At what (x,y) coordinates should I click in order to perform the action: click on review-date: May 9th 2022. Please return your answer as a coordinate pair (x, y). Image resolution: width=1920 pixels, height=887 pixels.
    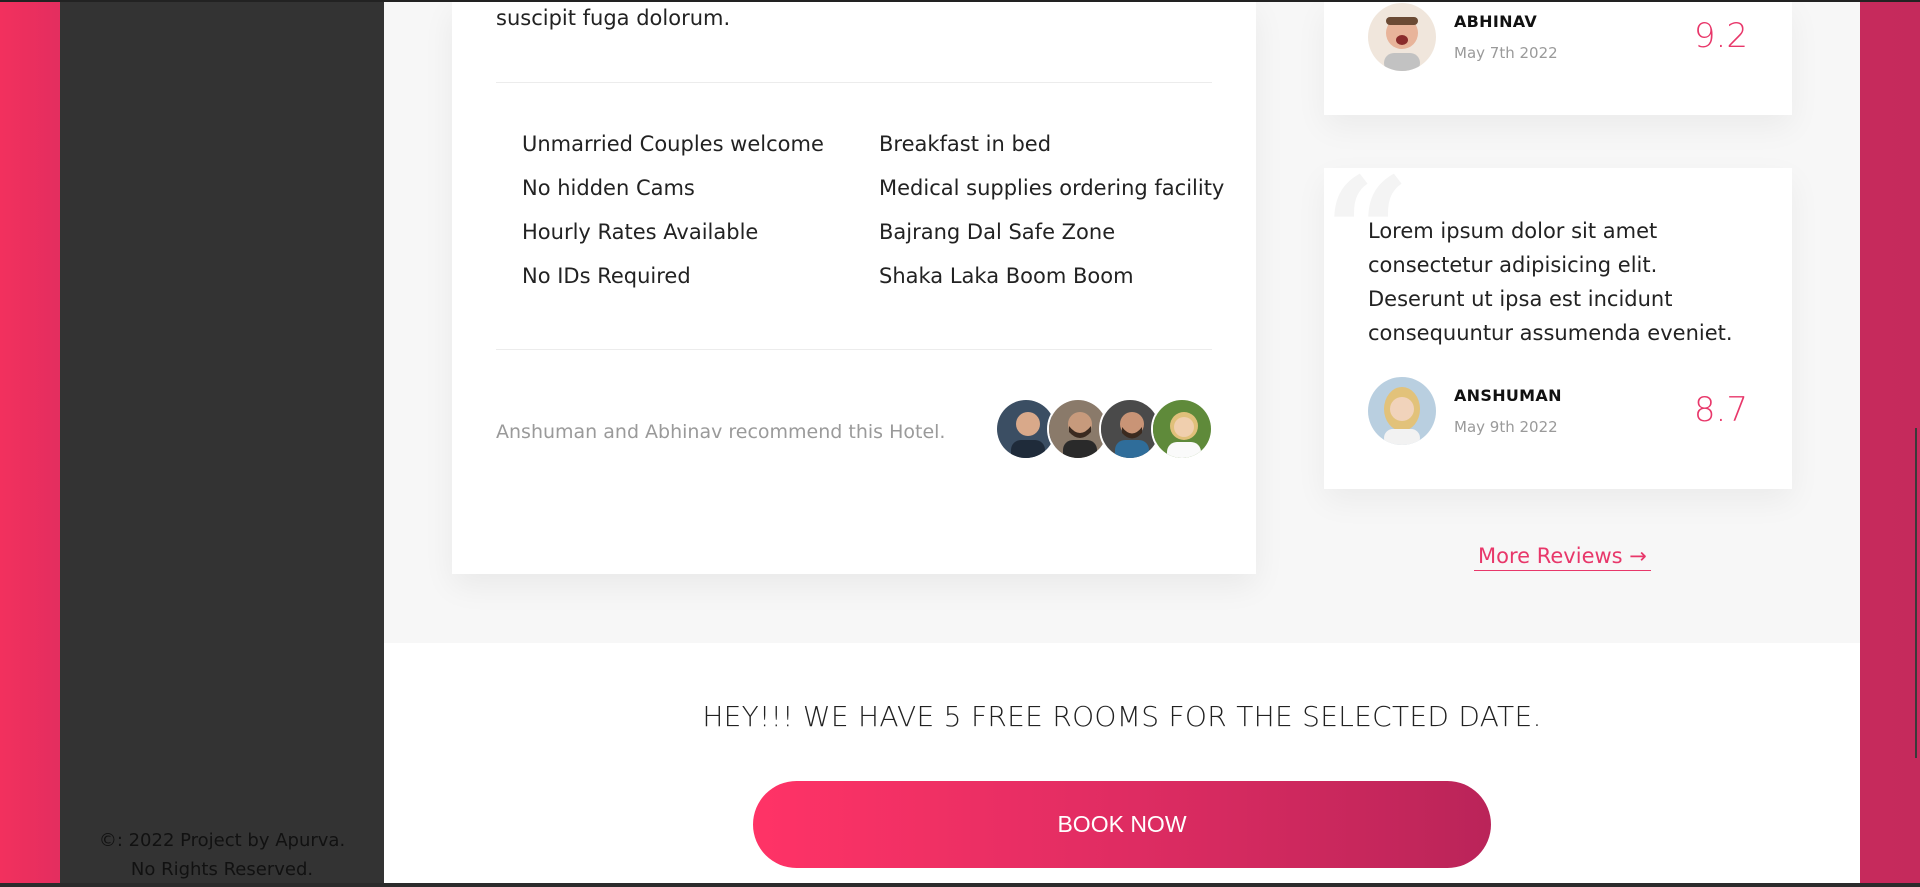
    Looking at the image, I should click on (1506, 427).